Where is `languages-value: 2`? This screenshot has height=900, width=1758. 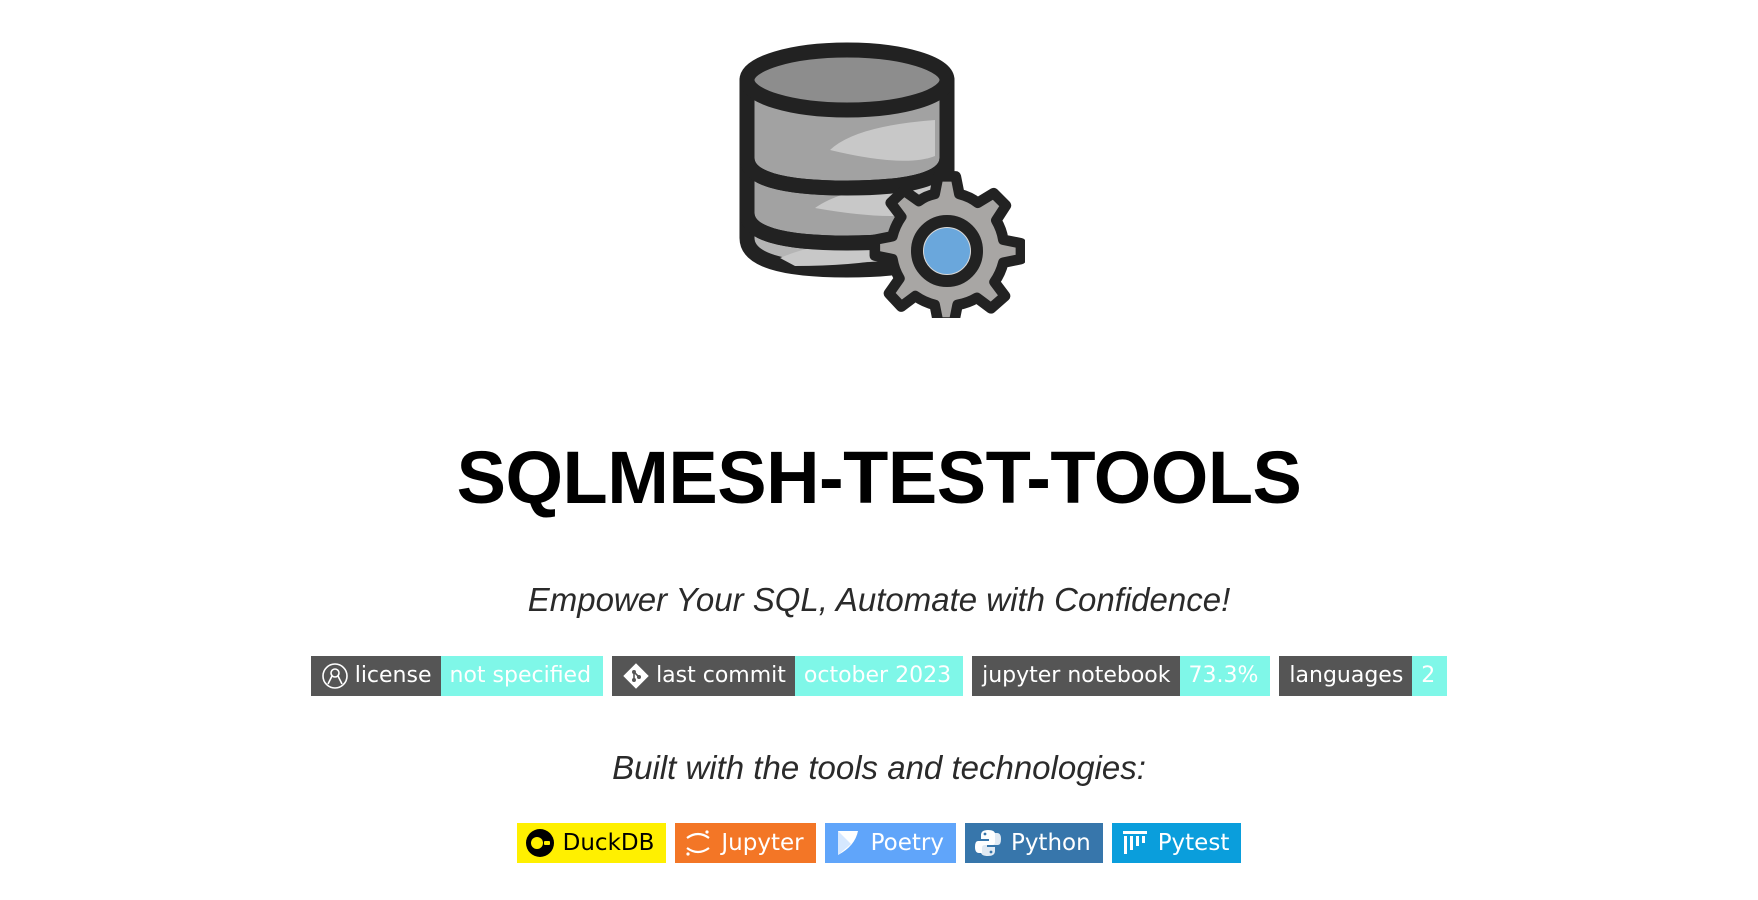
languages-value: 2 is located at coordinates (1430, 676).